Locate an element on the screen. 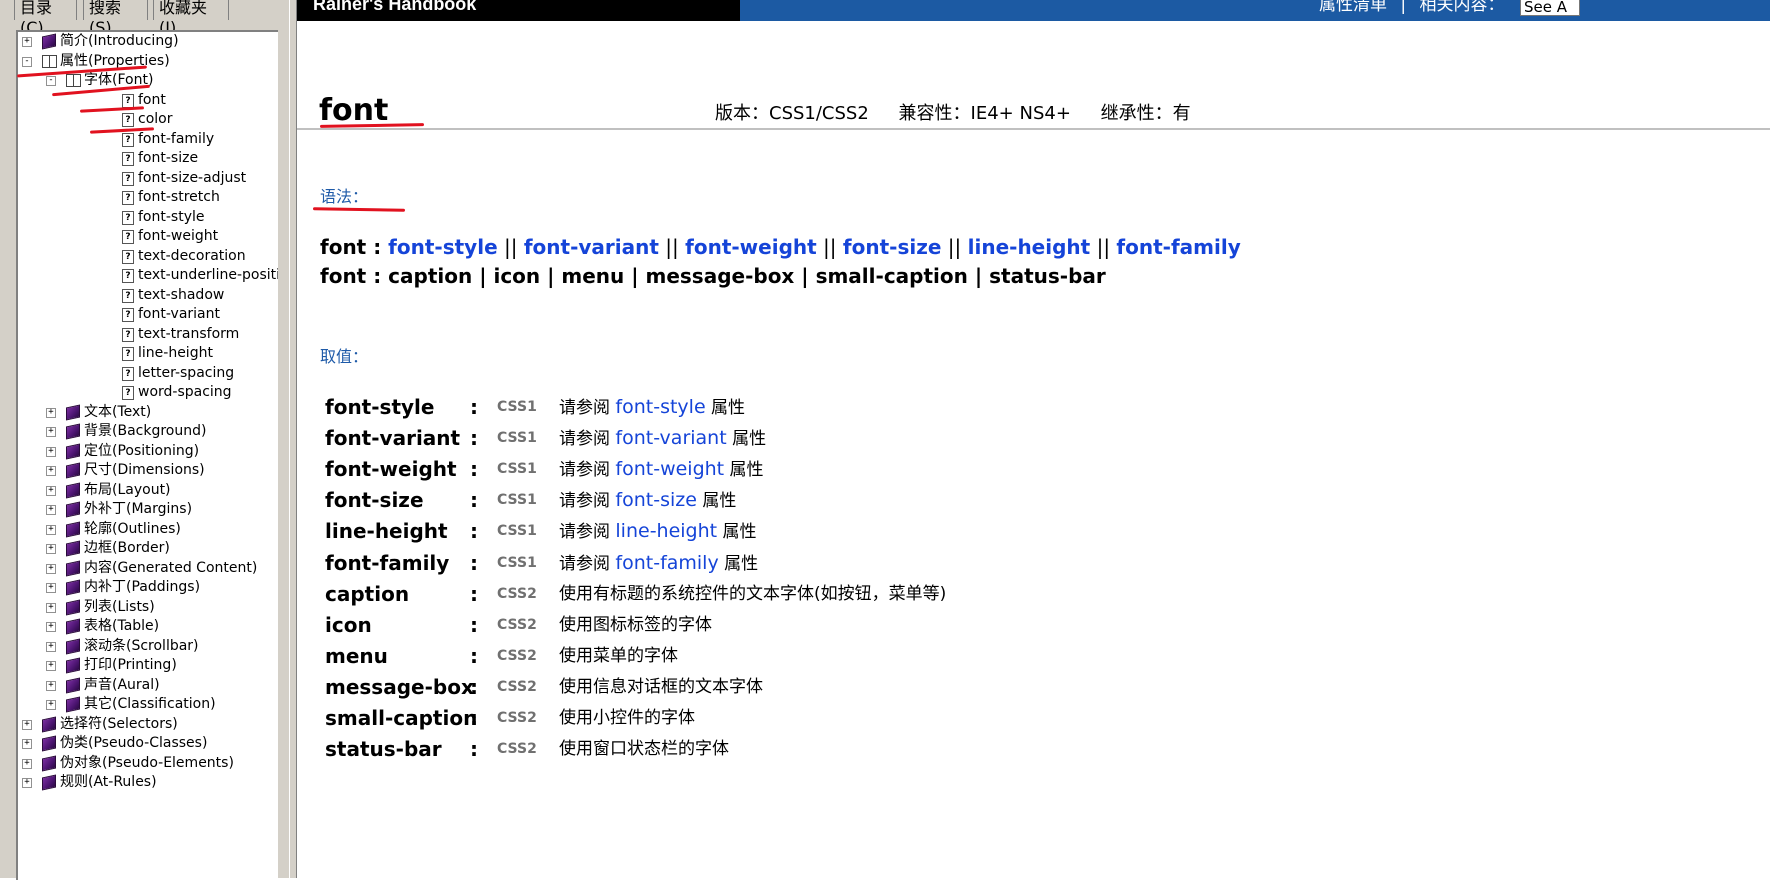 The width and height of the screenshot is (1770, 880). tree-item: ? font-style is located at coordinates (148, 217).